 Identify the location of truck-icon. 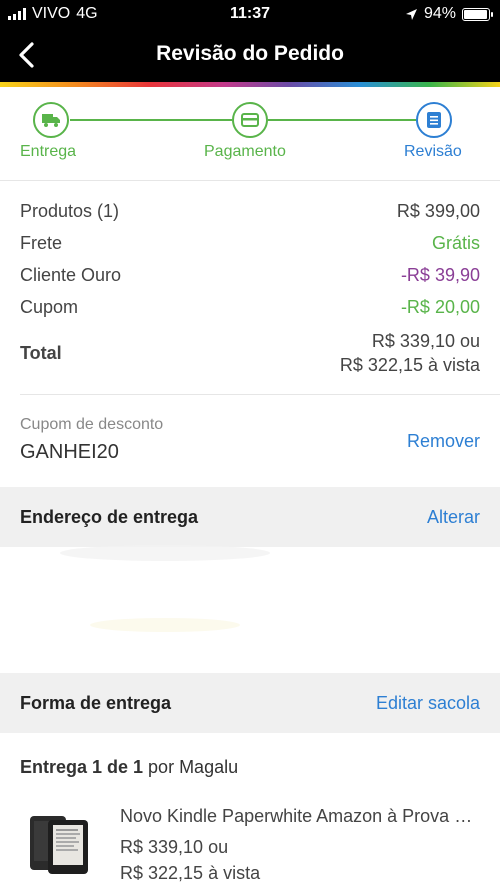
(51, 120).